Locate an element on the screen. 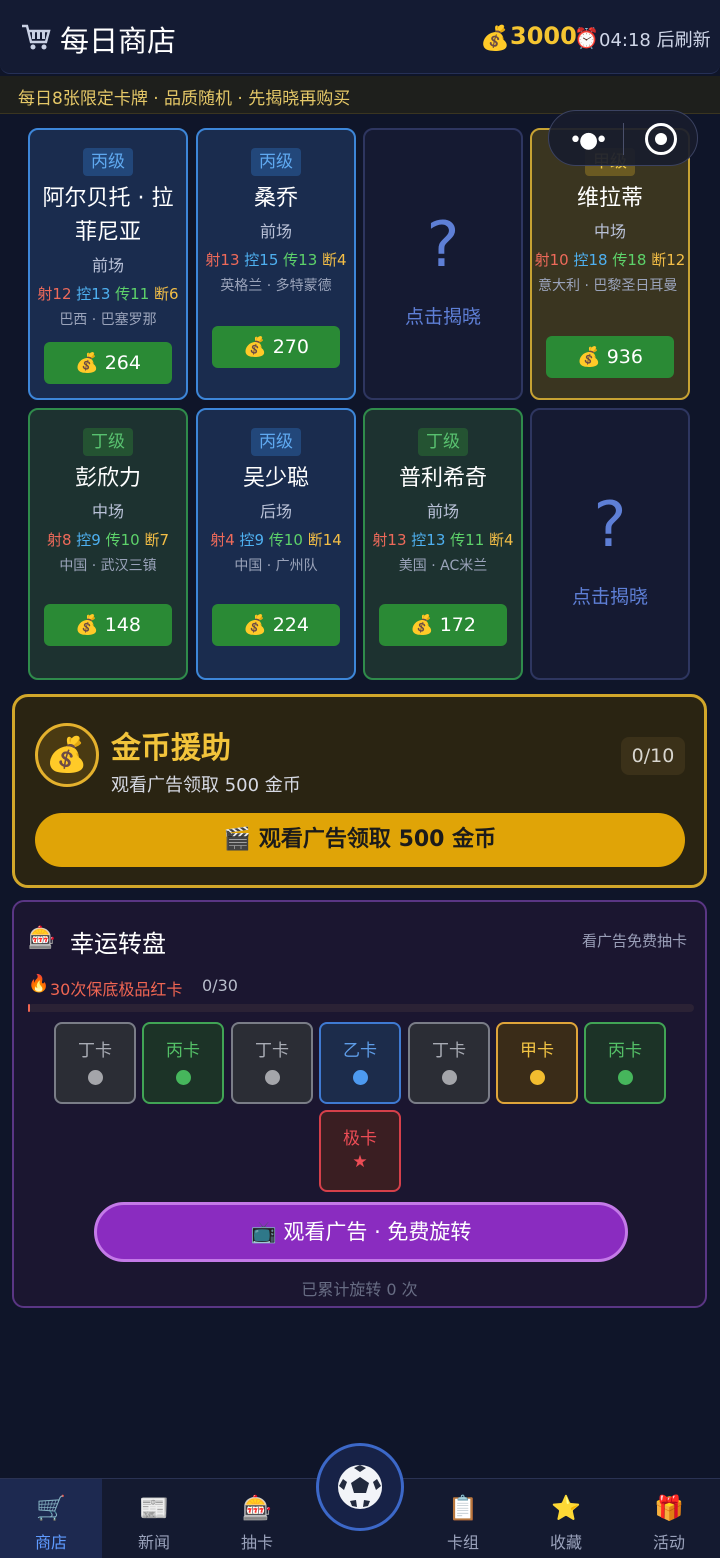  stat-control: 控9 is located at coordinates (88, 540).